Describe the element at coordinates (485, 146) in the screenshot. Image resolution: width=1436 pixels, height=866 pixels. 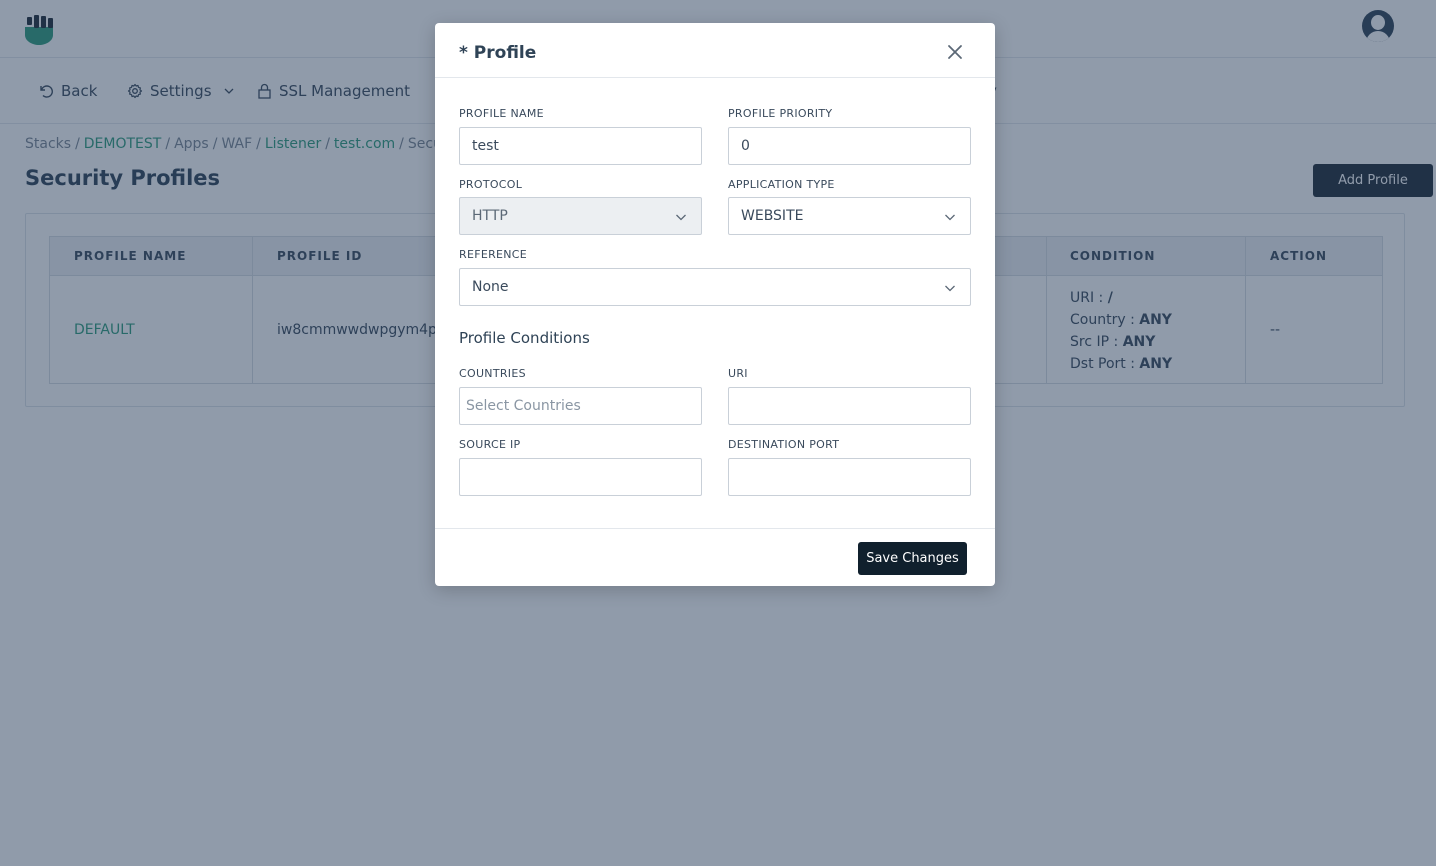
I see `profile-name-value: test` at that location.